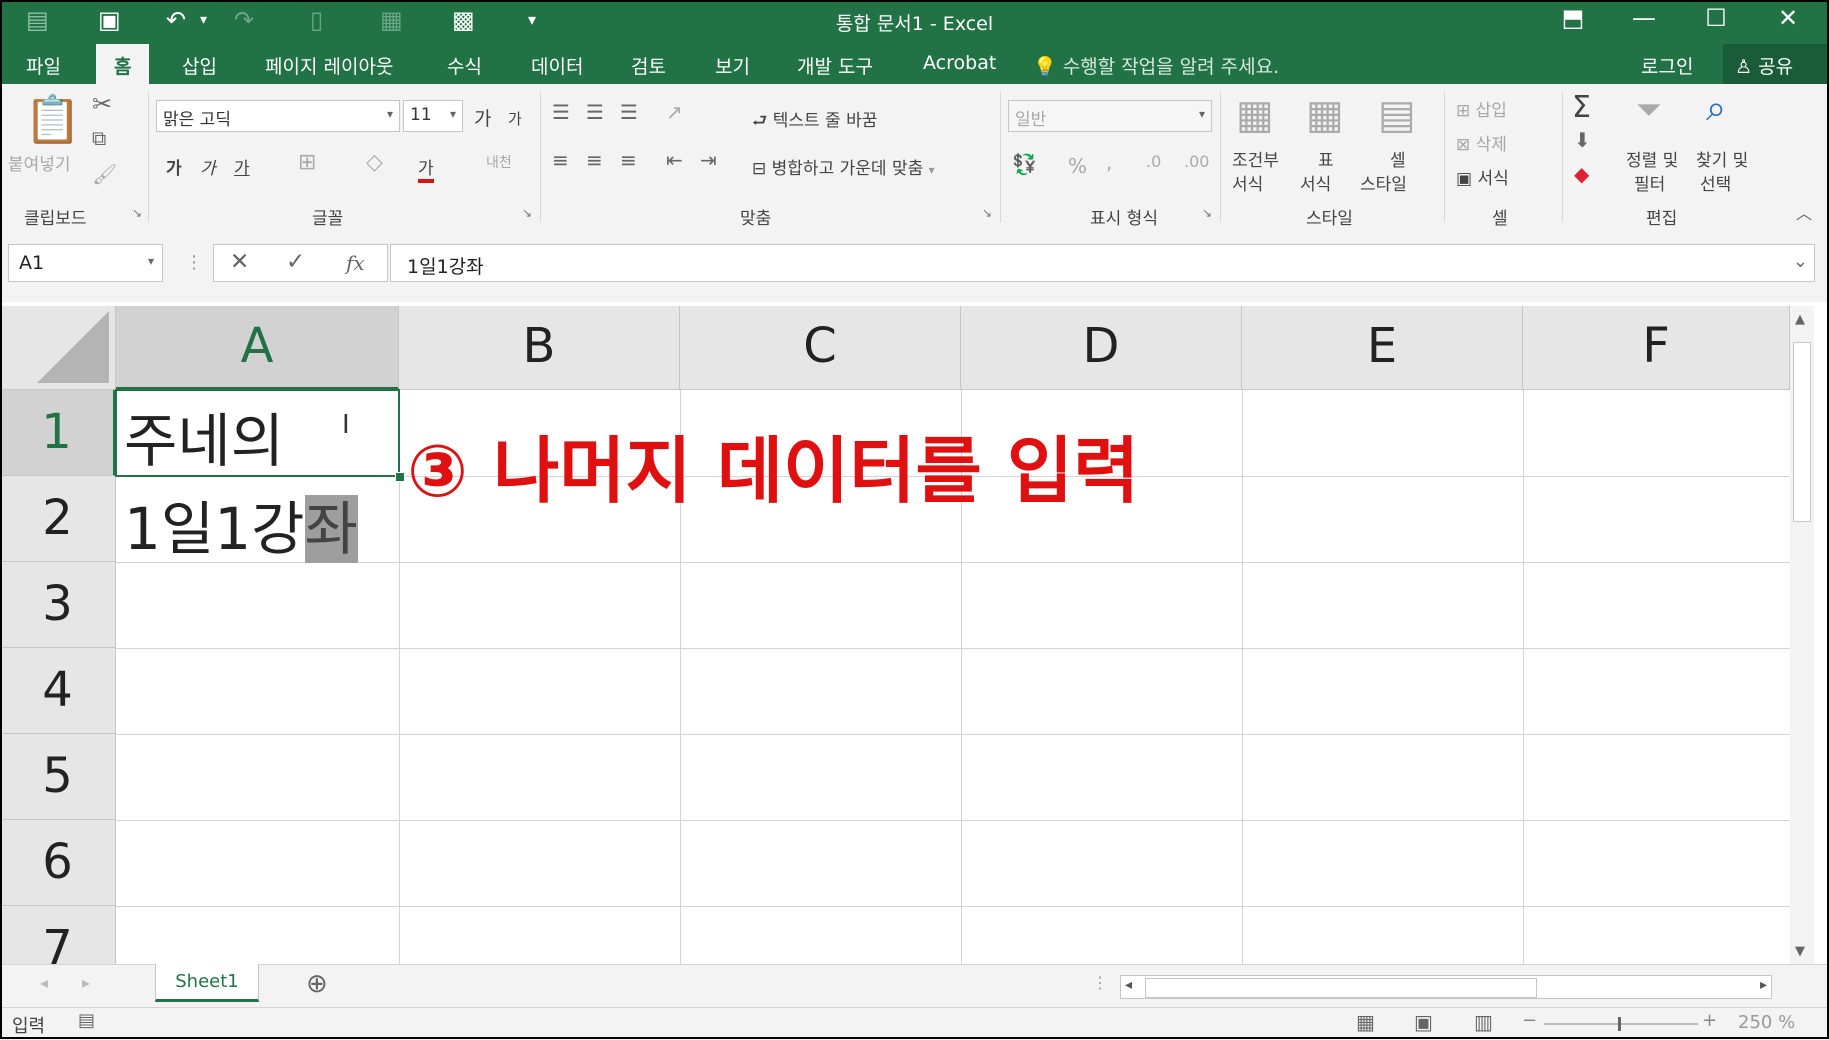 The image size is (1829, 1040). What do you see at coordinates (1102, 263) in the screenshot?
I see `formula-input: 1일1강좌 ⌄` at bounding box center [1102, 263].